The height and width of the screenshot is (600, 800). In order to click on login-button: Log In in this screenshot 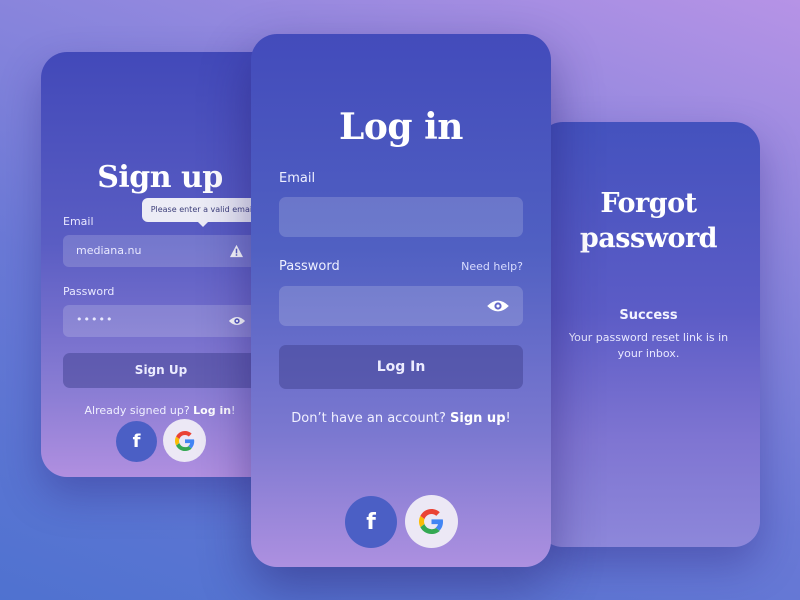, I will do `click(401, 367)`.